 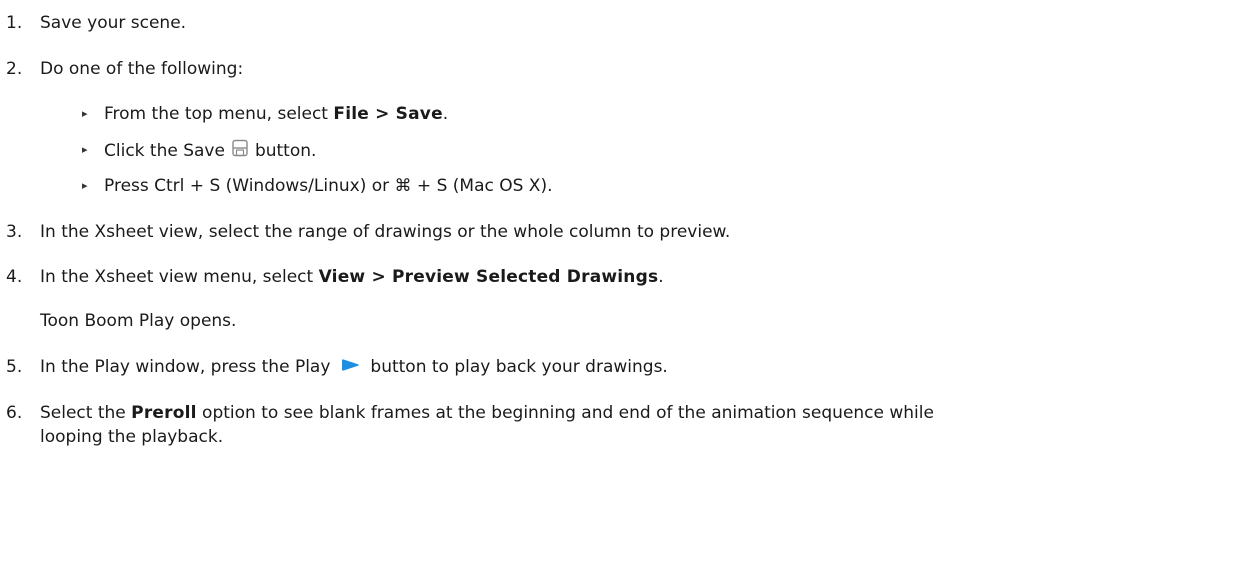 I want to click on substep-text-post: button., so click(x=285, y=151).